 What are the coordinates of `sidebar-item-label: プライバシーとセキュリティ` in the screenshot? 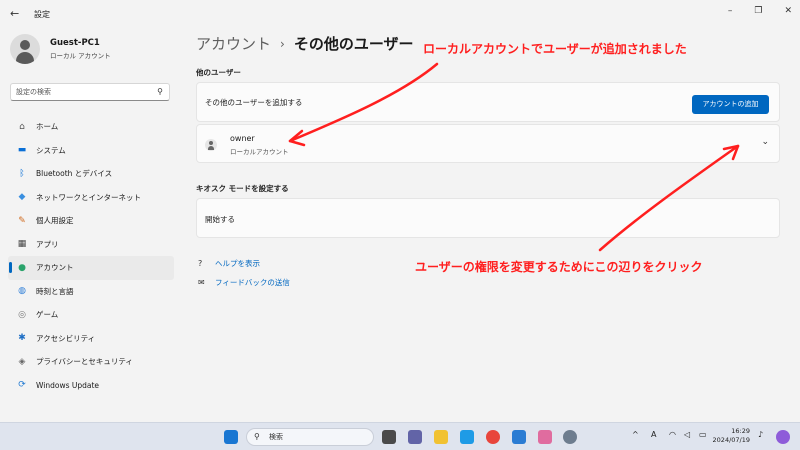 It's located at (84, 362).